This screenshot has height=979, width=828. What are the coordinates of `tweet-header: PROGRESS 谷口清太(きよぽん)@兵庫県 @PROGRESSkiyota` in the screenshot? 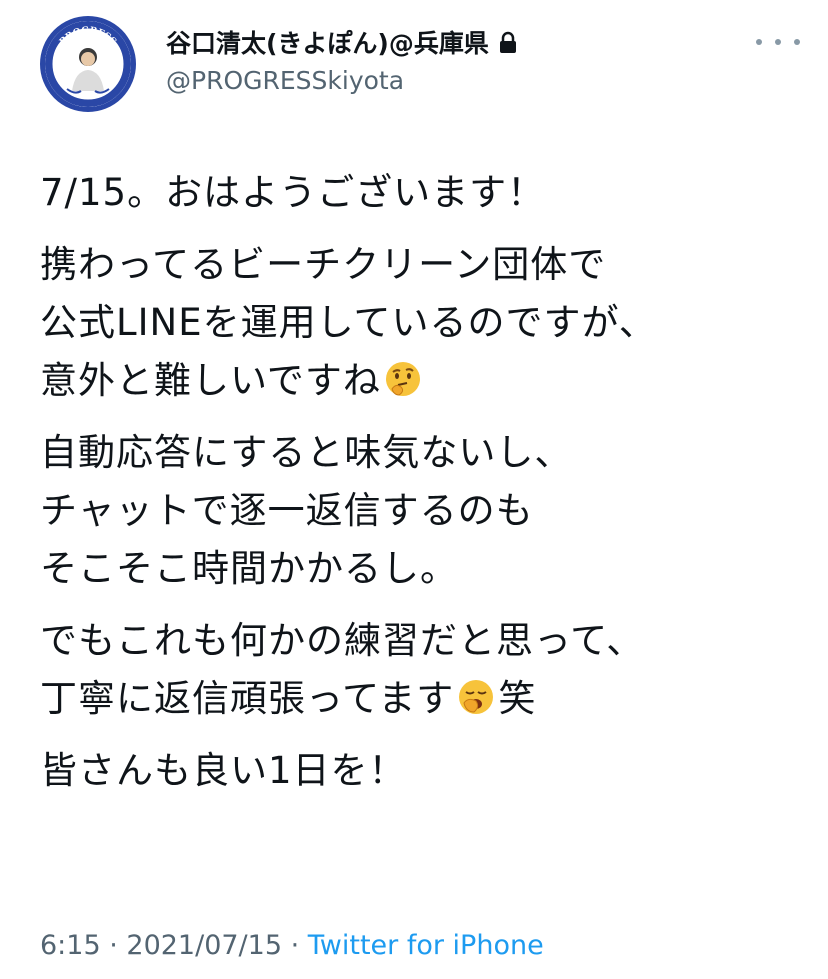 It's located at (420, 68).